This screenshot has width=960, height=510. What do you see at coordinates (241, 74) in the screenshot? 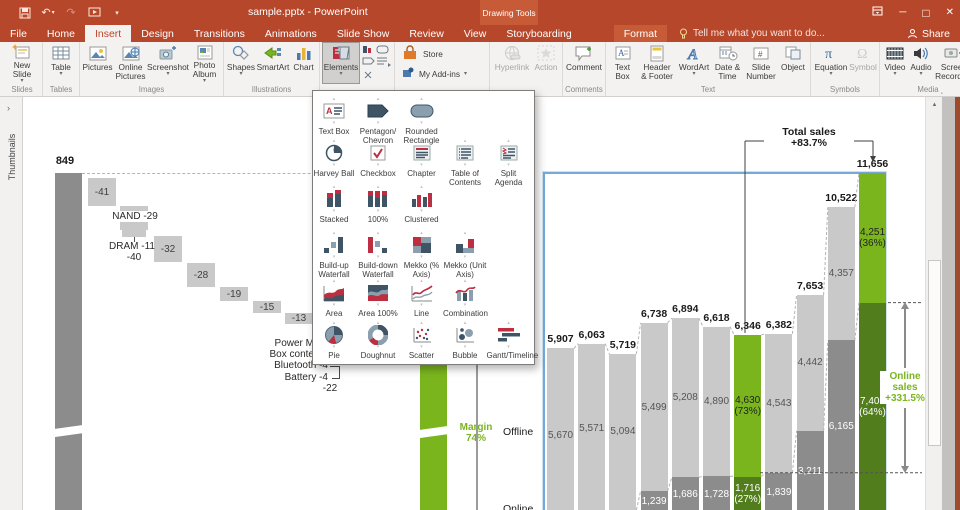
I see `dropdown-caret-icon: ▾` at bounding box center [241, 74].